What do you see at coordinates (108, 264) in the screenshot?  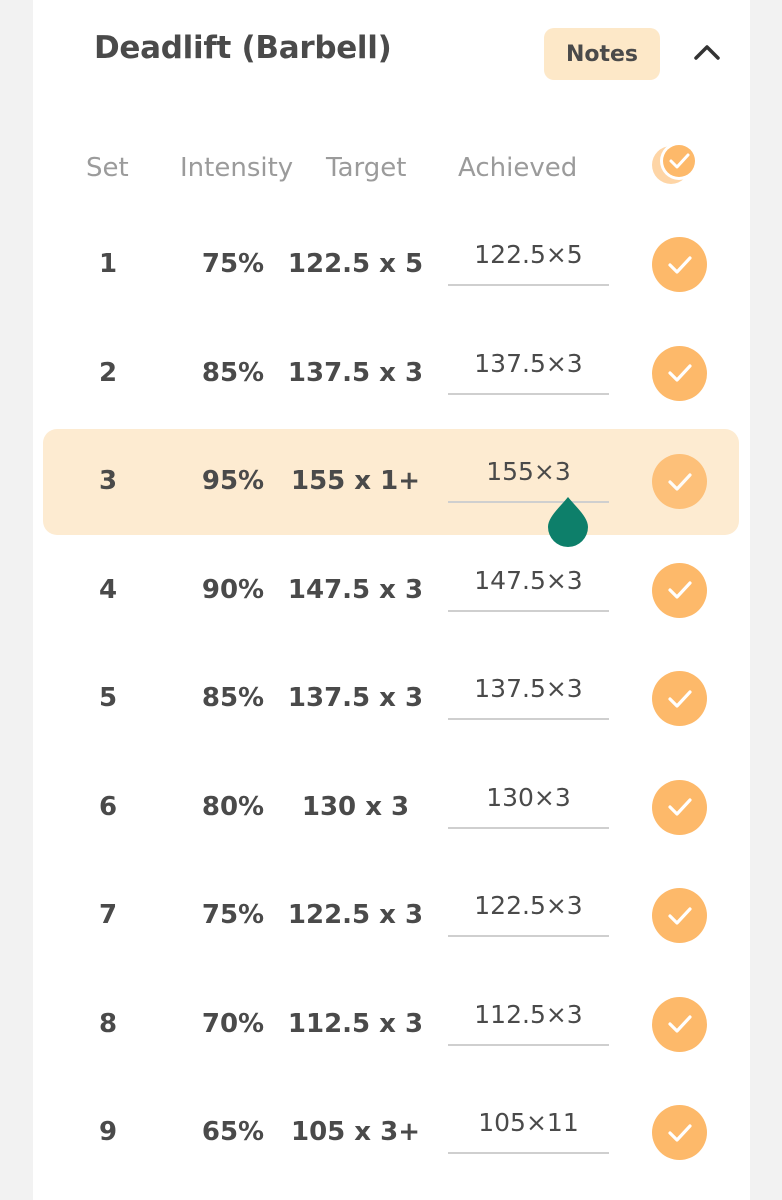 I see `set-number: 1` at bounding box center [108, 264].